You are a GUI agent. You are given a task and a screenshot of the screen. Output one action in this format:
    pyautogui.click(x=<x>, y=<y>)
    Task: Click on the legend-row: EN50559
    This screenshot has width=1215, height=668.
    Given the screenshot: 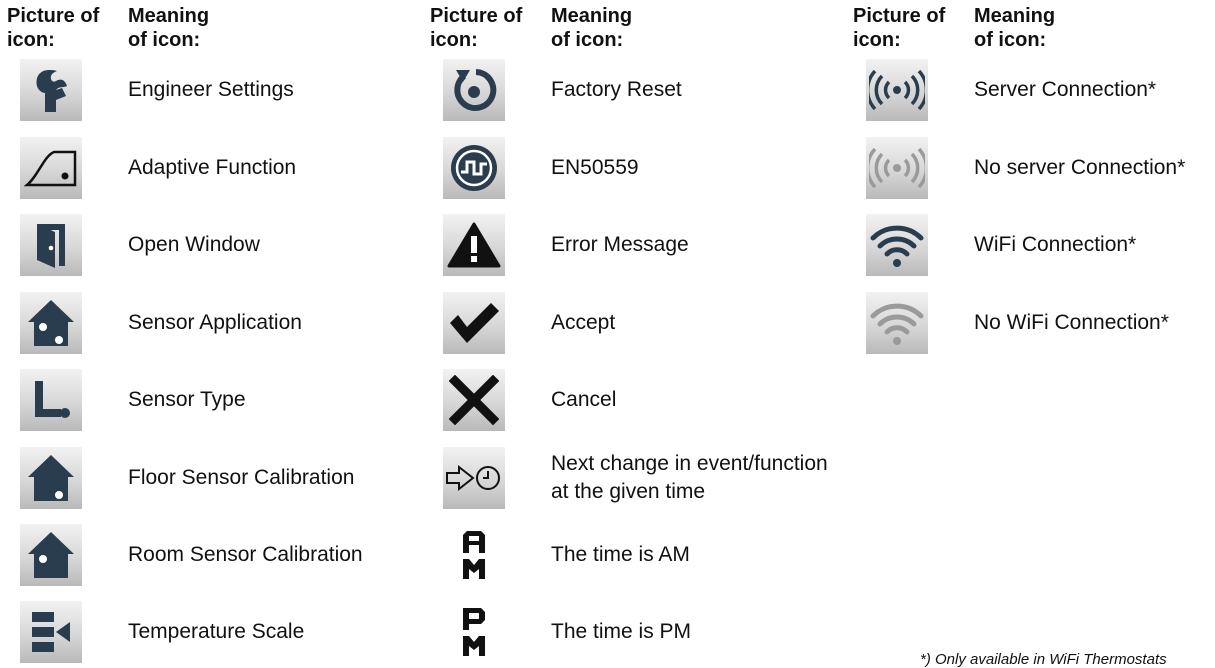 What is the action you would take?
    pyautogui.click(x=645, y=168)
    